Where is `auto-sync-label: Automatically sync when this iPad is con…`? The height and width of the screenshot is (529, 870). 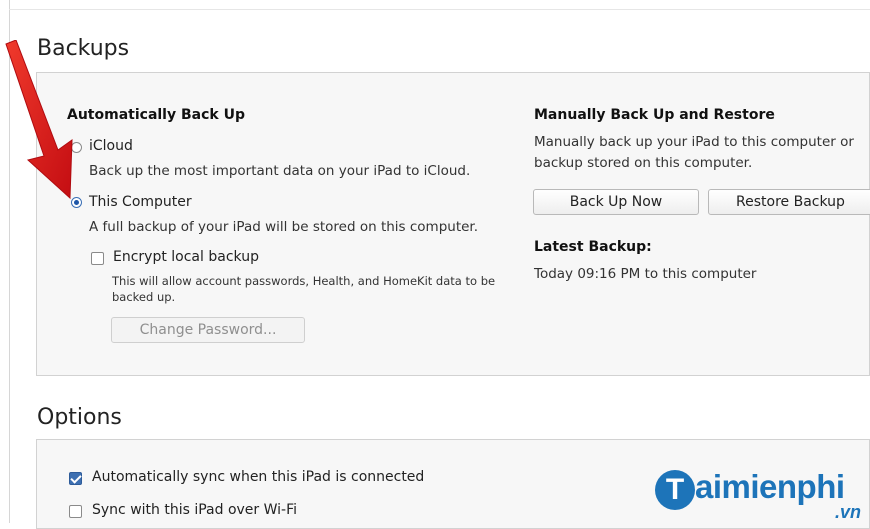 auto-sync-label: Automatically sync when this iPad is con… is located at coordinates (258, 477).